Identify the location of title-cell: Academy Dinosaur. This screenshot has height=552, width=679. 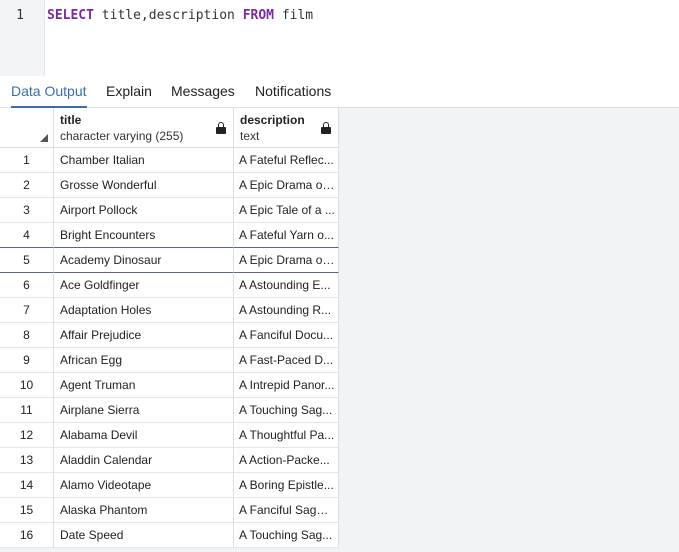
(144, 260).